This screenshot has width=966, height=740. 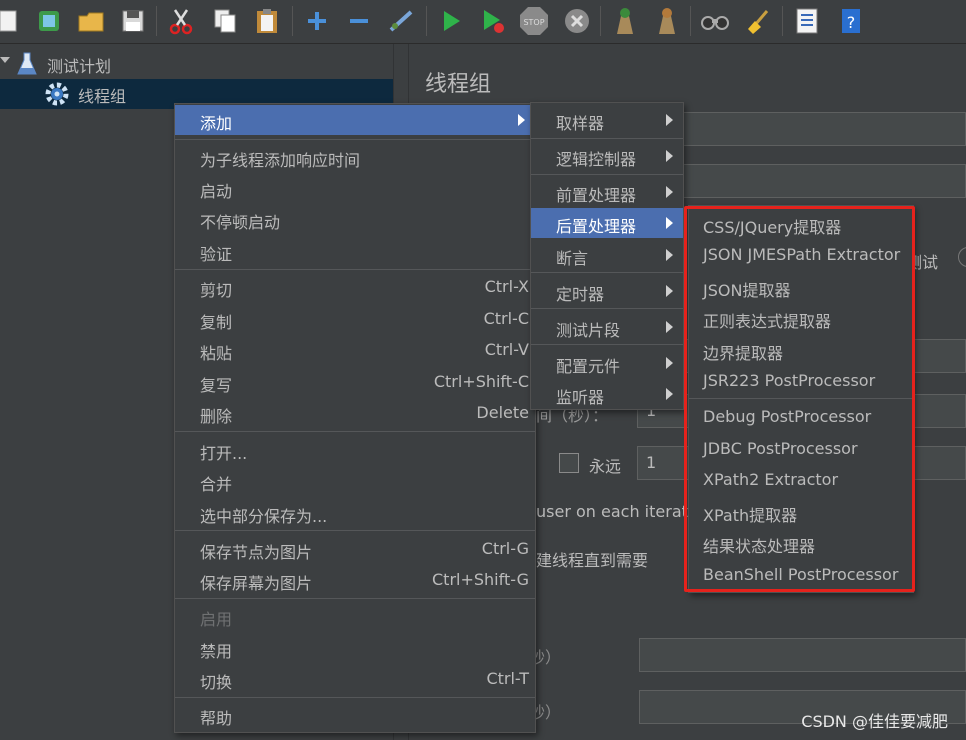 What do you see at coordinates (801, 350) in the screenshot?
I see `post-item-boundary-extractor: 边界提取器` at bounding box center [801, 350].